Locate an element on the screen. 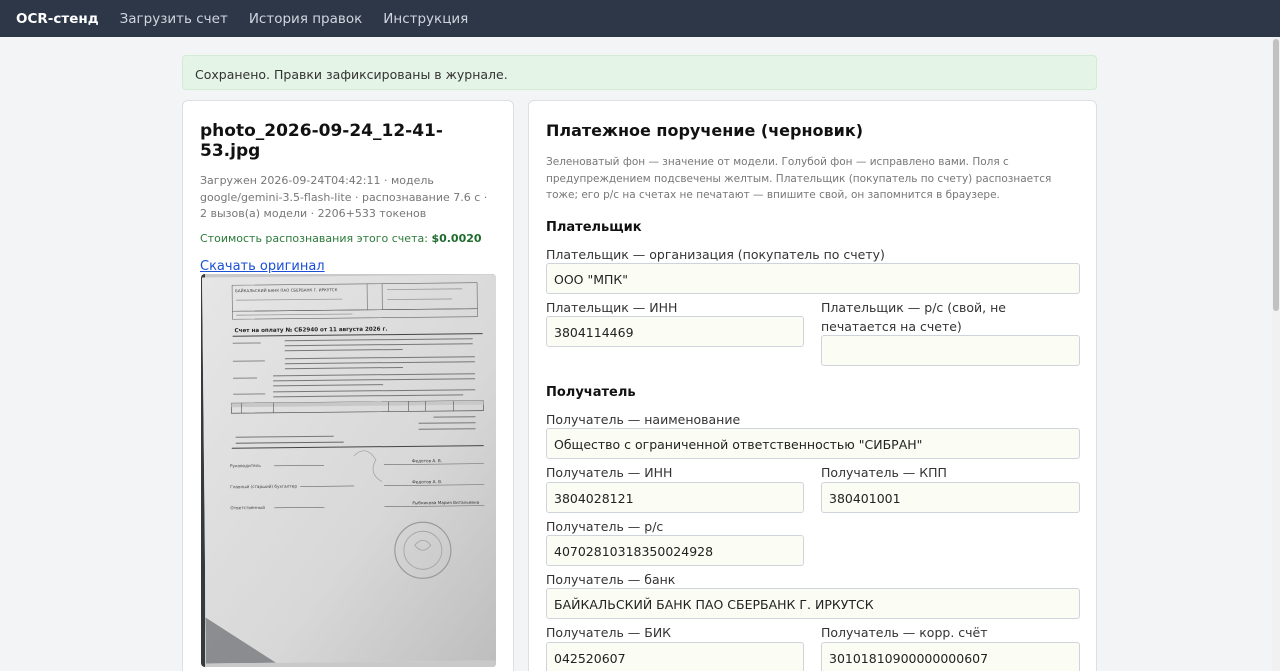  recipient-bank-label: Получатель — банк is located at coordinates (611, 579).